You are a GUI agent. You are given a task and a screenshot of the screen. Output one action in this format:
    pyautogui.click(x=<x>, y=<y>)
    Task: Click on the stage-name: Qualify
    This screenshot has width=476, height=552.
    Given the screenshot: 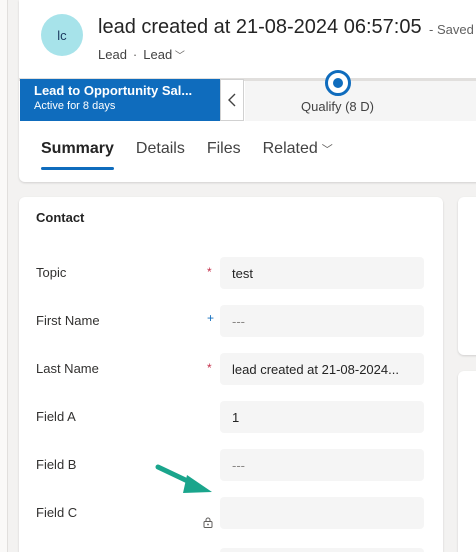 What is the action you would take?
    pyautogui.click(x=321, y=106)
    